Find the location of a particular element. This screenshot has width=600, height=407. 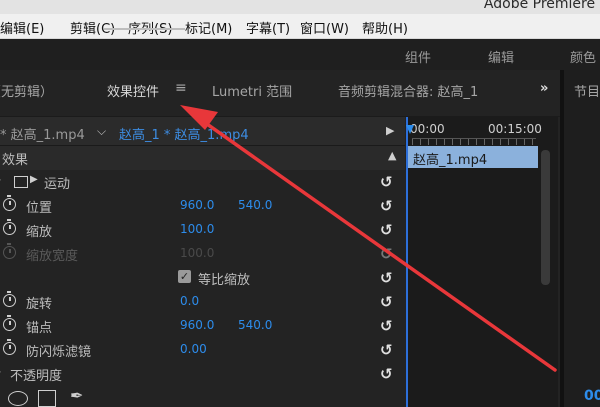

tab-source-no-clip: （无剪辑） is located at coordinates (26, 90).